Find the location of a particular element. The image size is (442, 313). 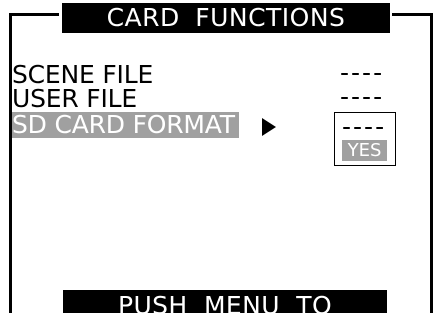

frame-border-right is located at coordinates (431, 163).